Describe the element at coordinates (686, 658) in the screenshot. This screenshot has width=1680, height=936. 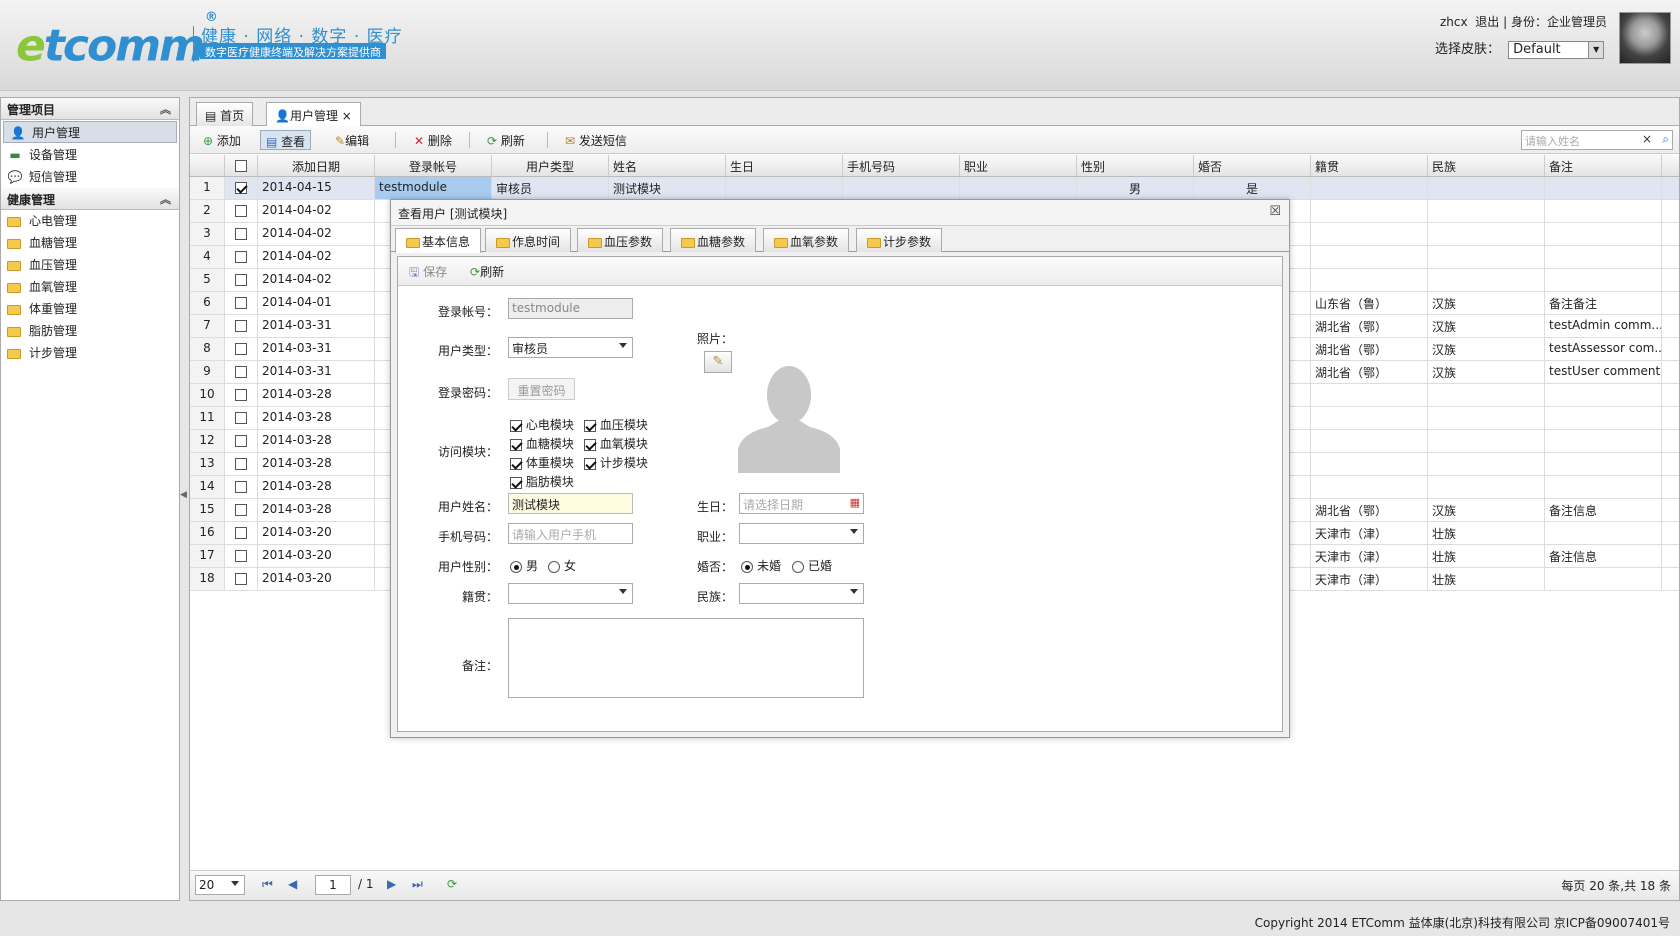
I see `note-textarea` at that location.